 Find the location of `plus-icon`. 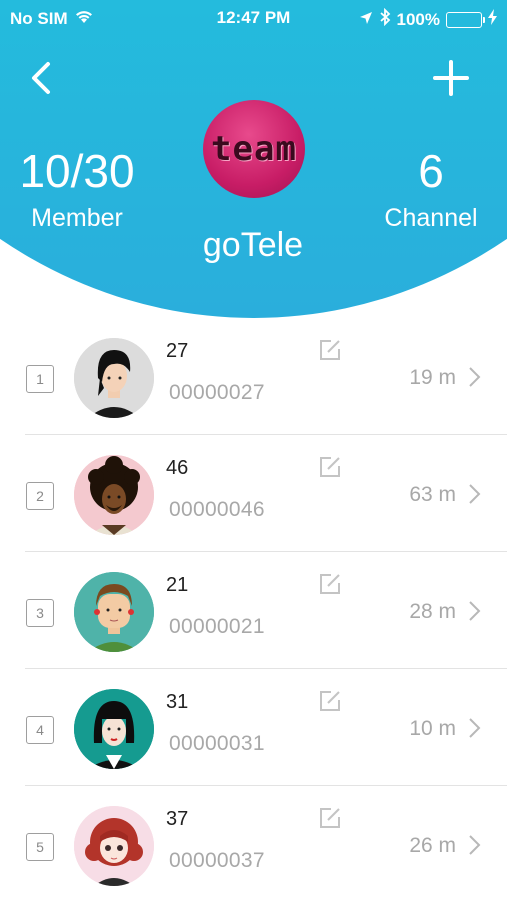

plus-icon is located at coordinates (451, 78).